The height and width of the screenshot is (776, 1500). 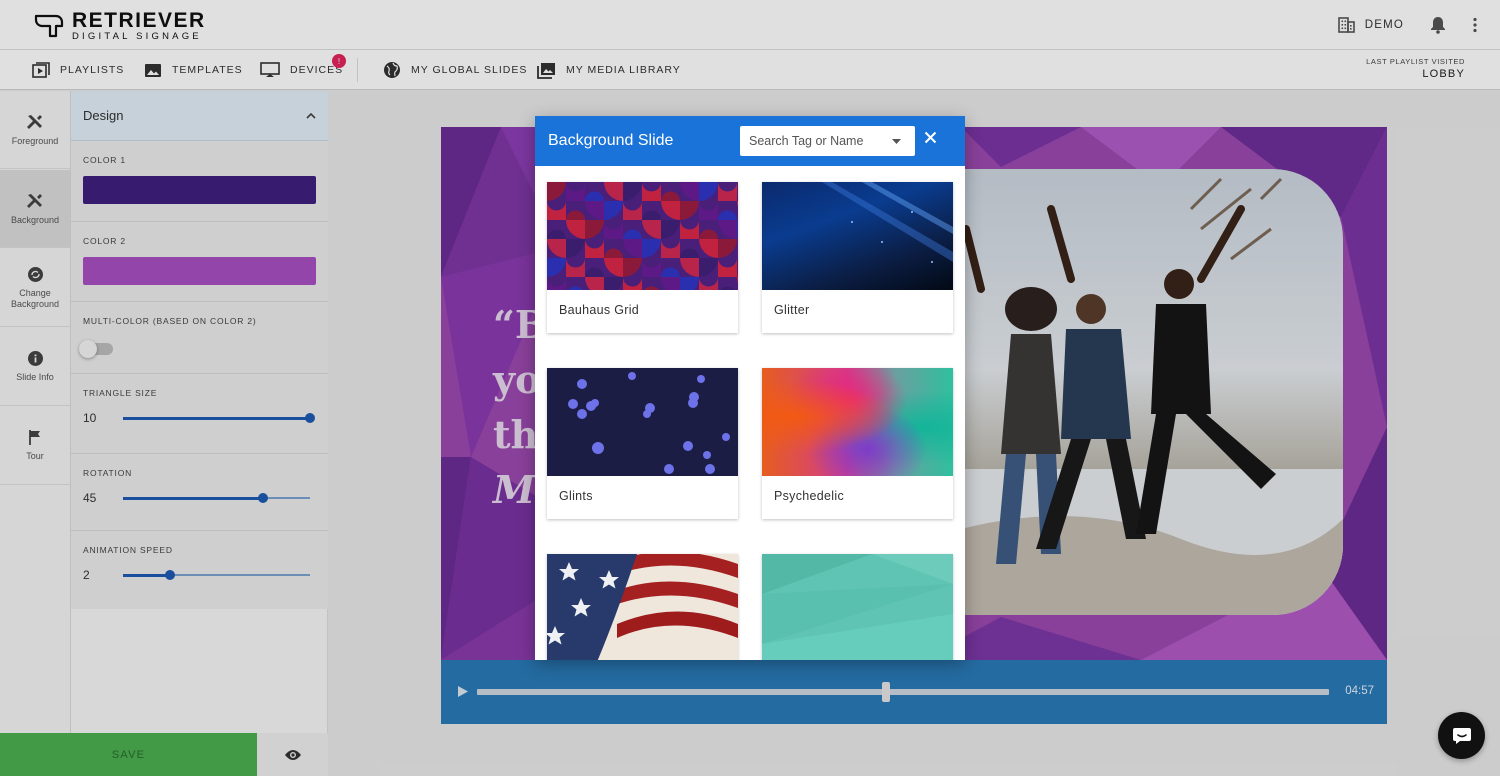 What do you see at coordinates (857, 422) in the screenshot?
I see `psychedelic-thumbnail` at bounding box center [857, 422].